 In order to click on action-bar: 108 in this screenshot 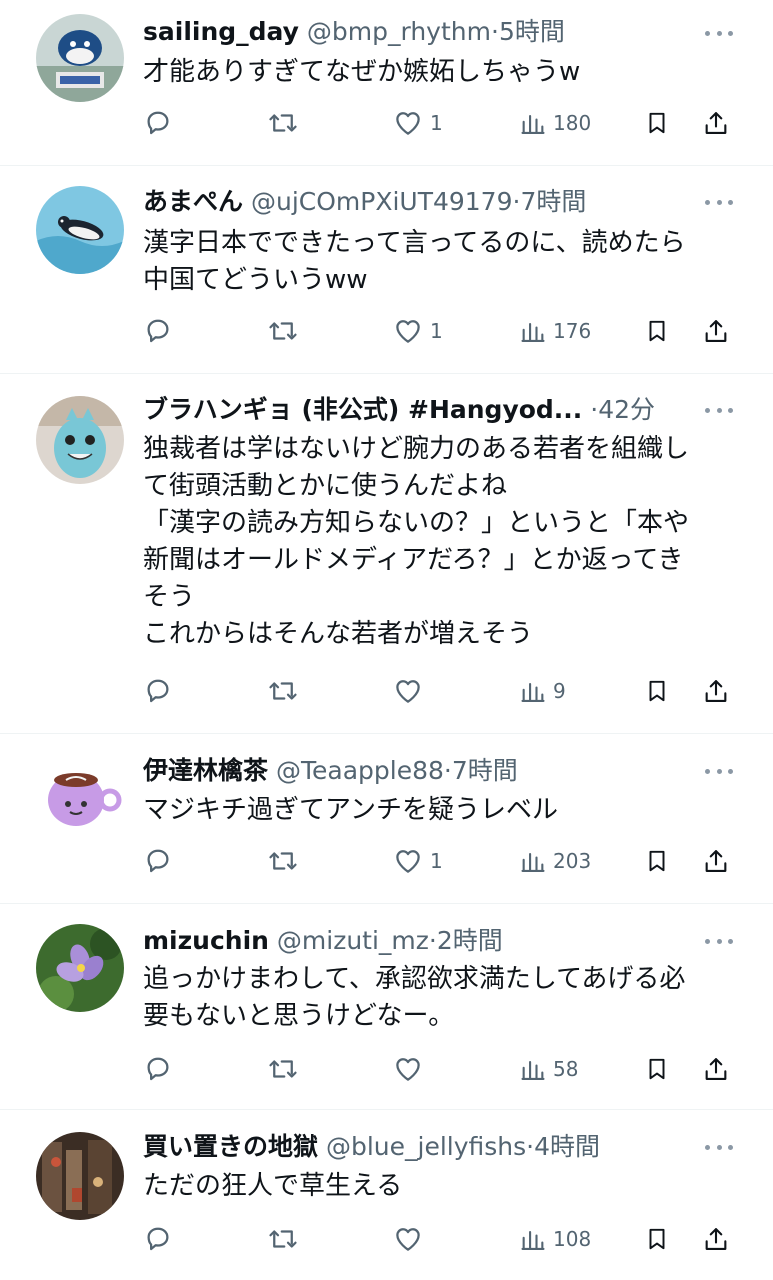, I will do `click(386, 1239)`.